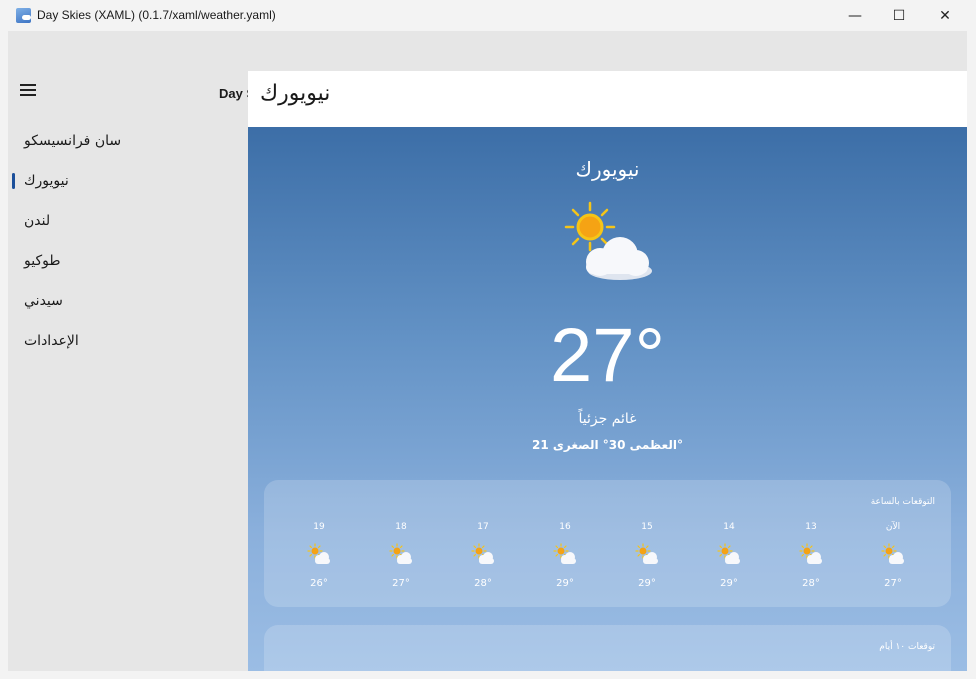 This screenshot has height=679, width=976. I want to click on hourly-forecast-item: 18 27°, so click(401, 557).